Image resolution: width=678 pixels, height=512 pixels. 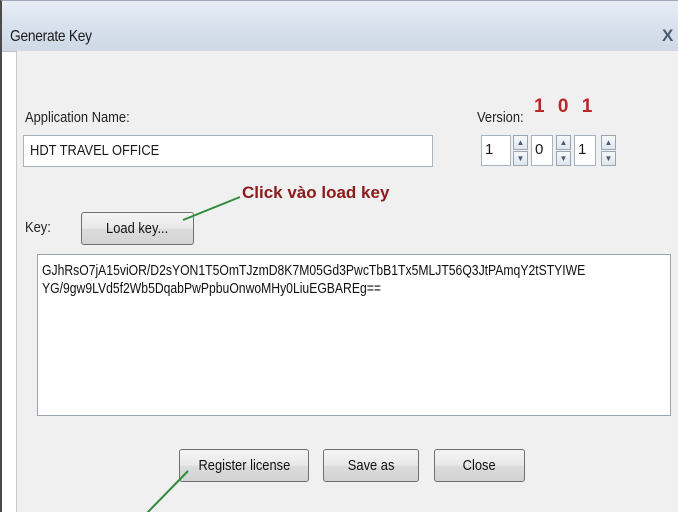 I want to click on title-bar: Generate Key X, so click(x=340, y=26).